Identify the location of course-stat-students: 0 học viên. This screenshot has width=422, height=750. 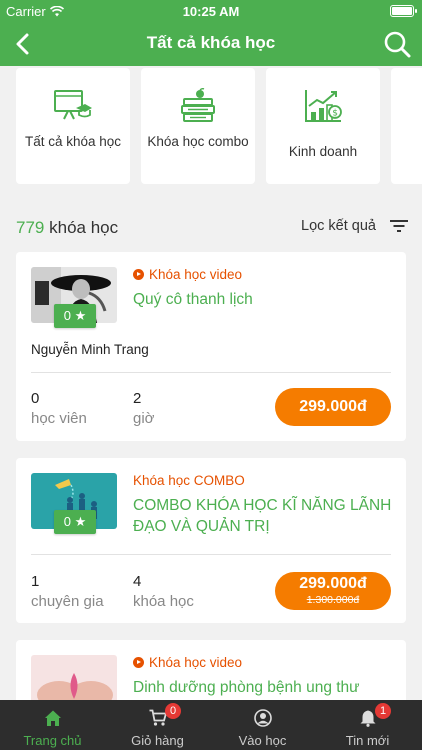
(59, 409).